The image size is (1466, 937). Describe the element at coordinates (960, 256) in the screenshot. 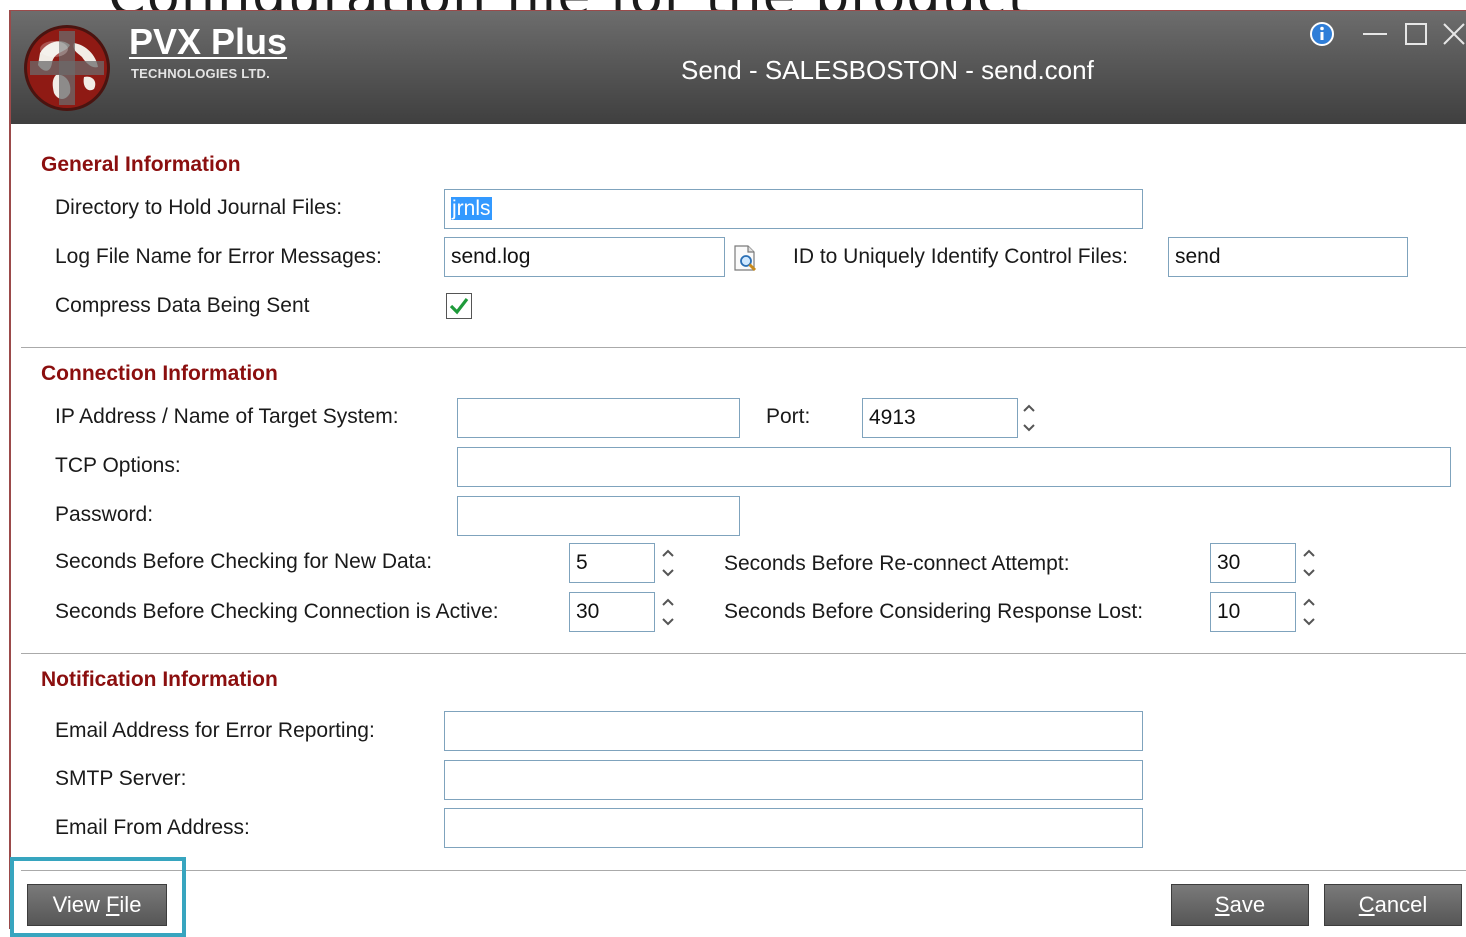

I see `control-id-label: ID to Uniquely Identify Control Files:` at that location.